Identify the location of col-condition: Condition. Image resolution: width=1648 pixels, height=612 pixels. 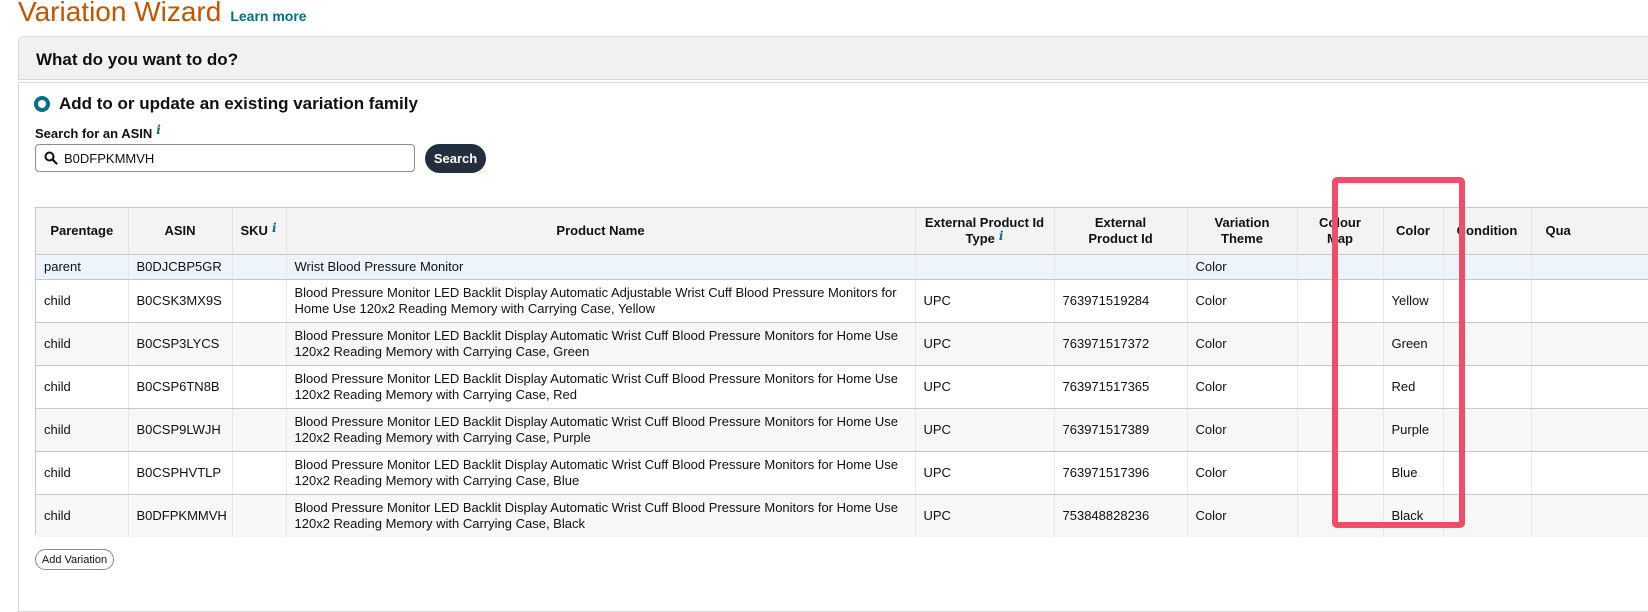
(1487, 231).